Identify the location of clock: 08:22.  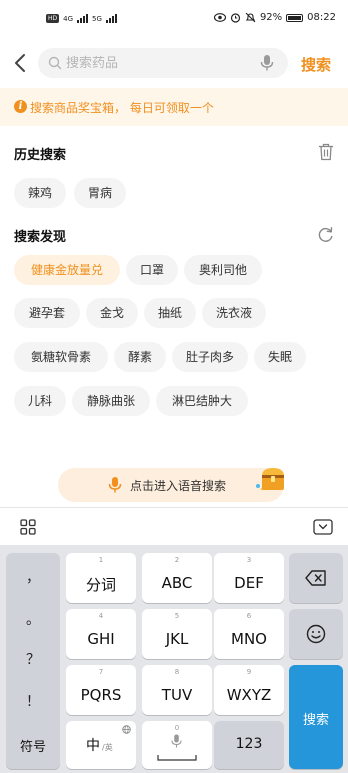
(321, 17).